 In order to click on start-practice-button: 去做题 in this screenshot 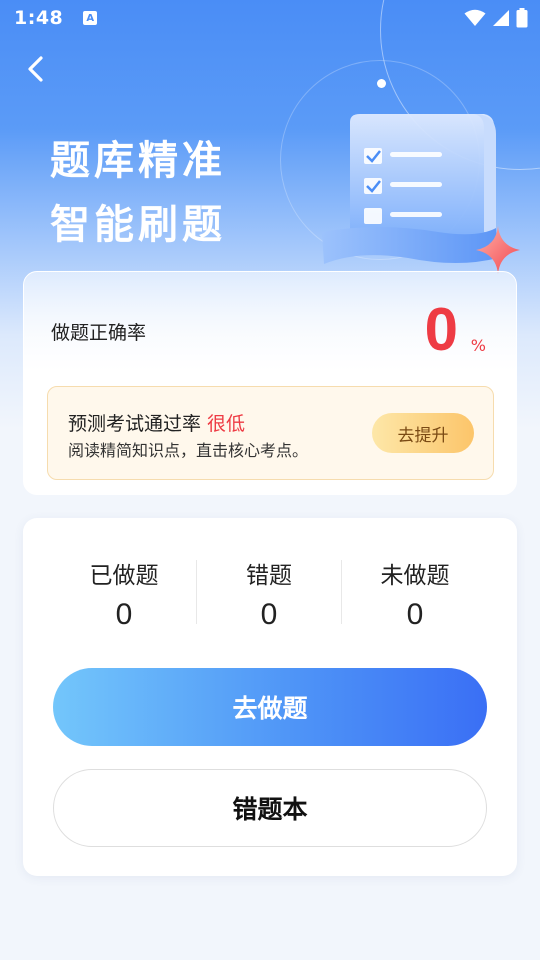, I will do `click(270, 707)`.